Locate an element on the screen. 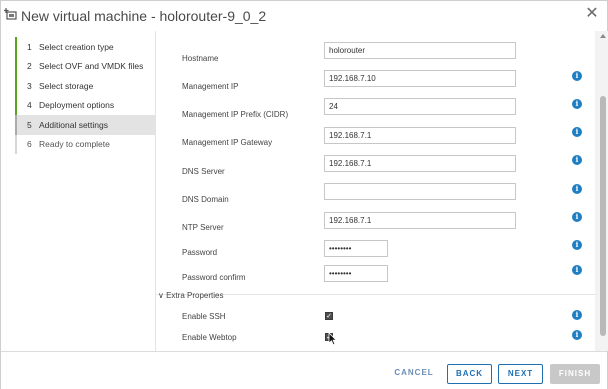 Image resolution: width=608 pixels, height=389 pixels. step-ready-to-complete: 6 Ready to complete is located at coordinates (85, 144).